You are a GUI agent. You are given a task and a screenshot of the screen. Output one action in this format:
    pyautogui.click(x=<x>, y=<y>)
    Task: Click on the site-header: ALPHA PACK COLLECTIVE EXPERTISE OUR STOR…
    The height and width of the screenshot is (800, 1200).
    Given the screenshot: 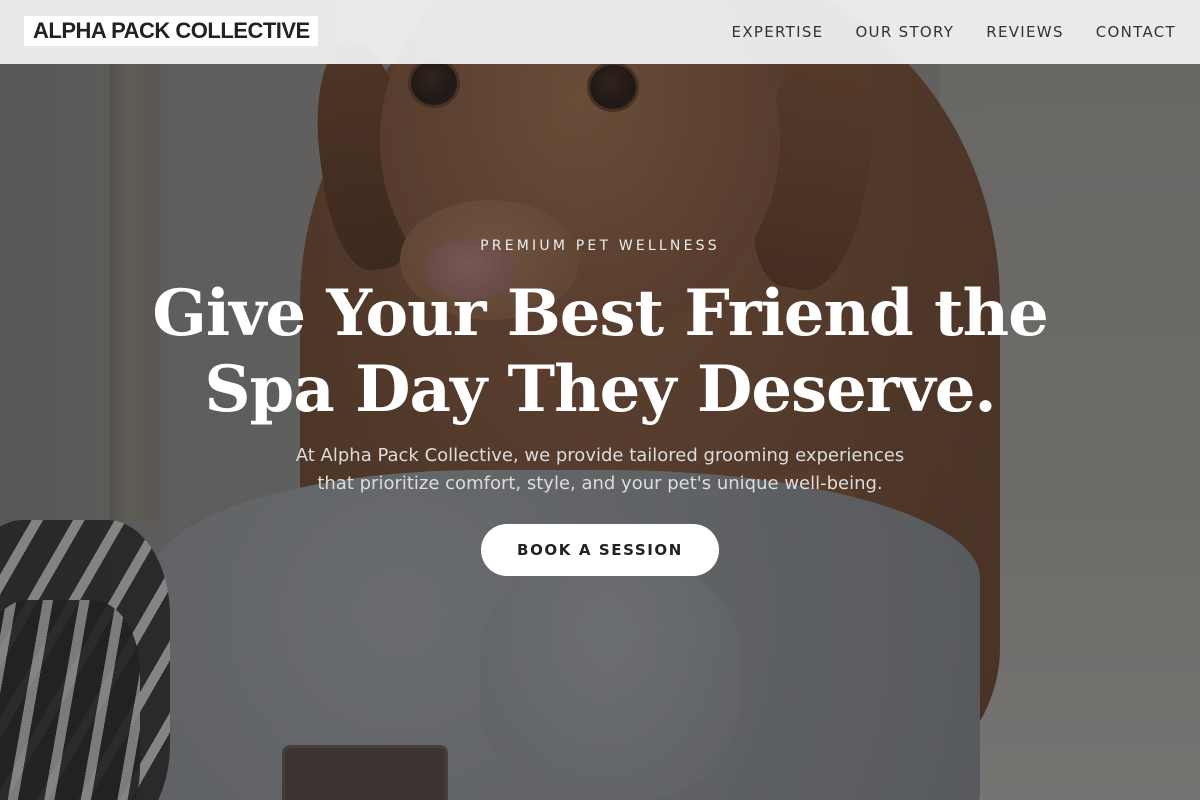 What is the action you would take?
    pyautogui.click(x=600, y=32)
    